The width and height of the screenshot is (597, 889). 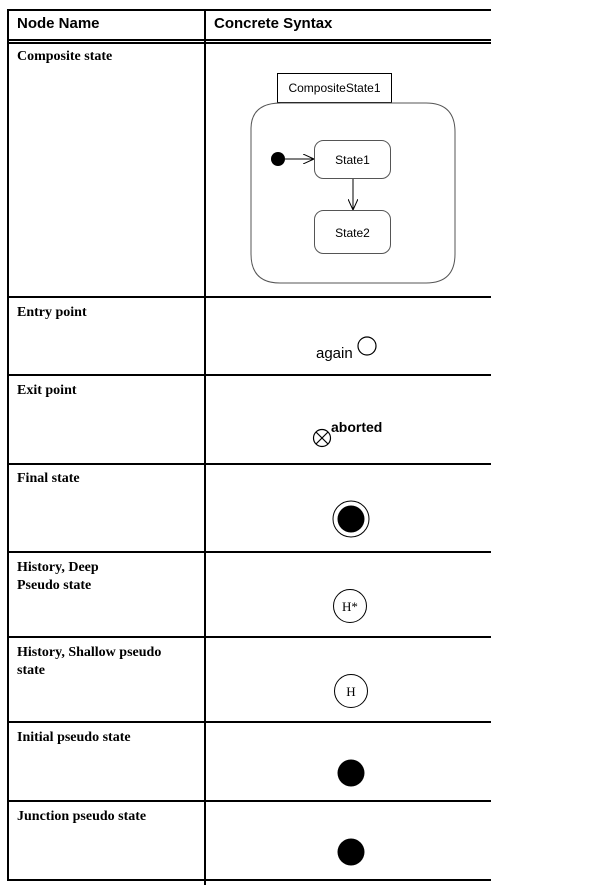 I want to click on row-label-history-shallow: History, Shallow pseudo state, so click(x=107, y=662).